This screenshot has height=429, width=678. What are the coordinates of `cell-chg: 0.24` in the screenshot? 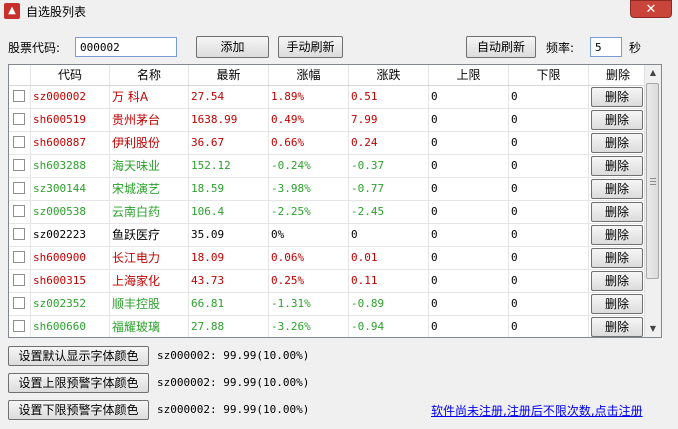 It's located at (389, 143).